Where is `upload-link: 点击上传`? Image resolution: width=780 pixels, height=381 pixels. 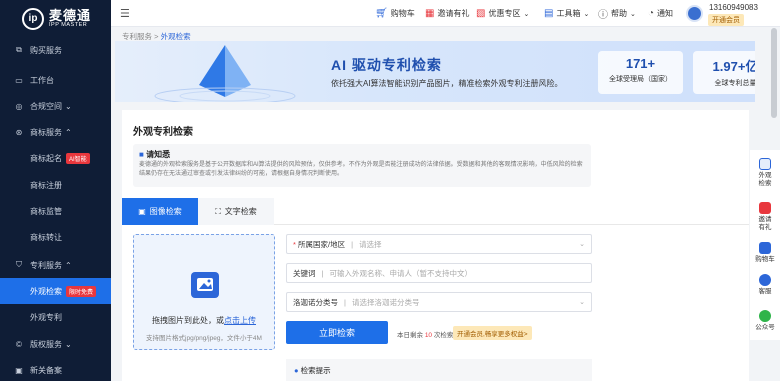
upload-link: 点击上传 is located at coordinates (240, 320).